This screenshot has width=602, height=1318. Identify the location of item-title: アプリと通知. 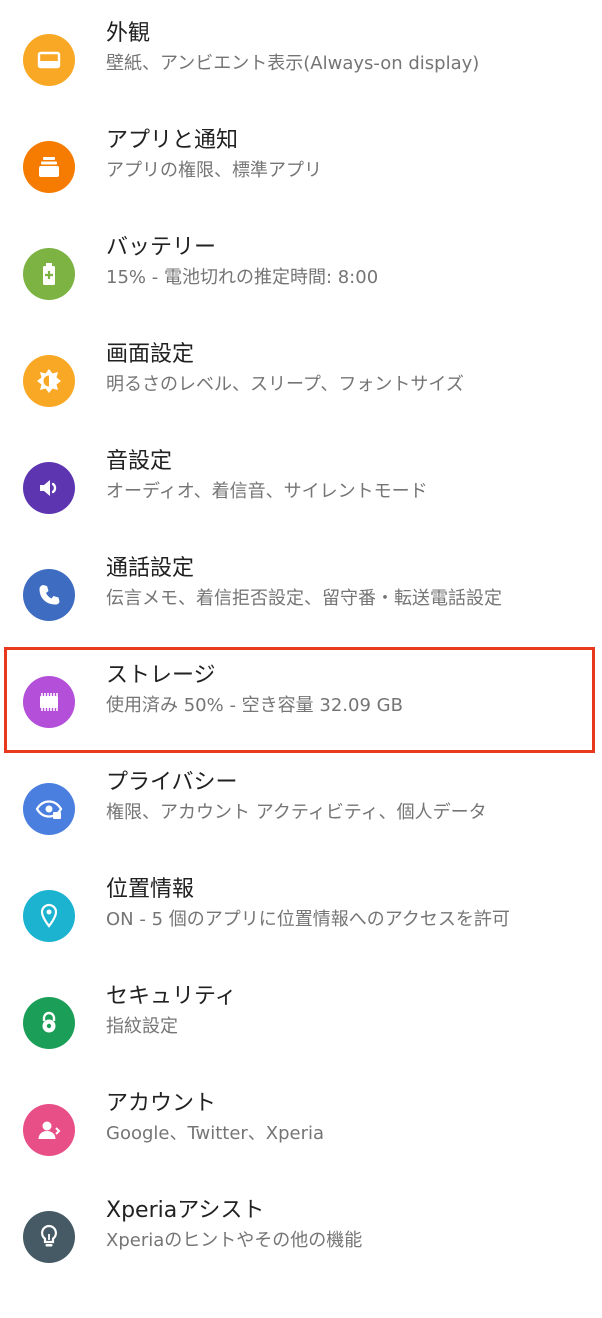
(172, 140).